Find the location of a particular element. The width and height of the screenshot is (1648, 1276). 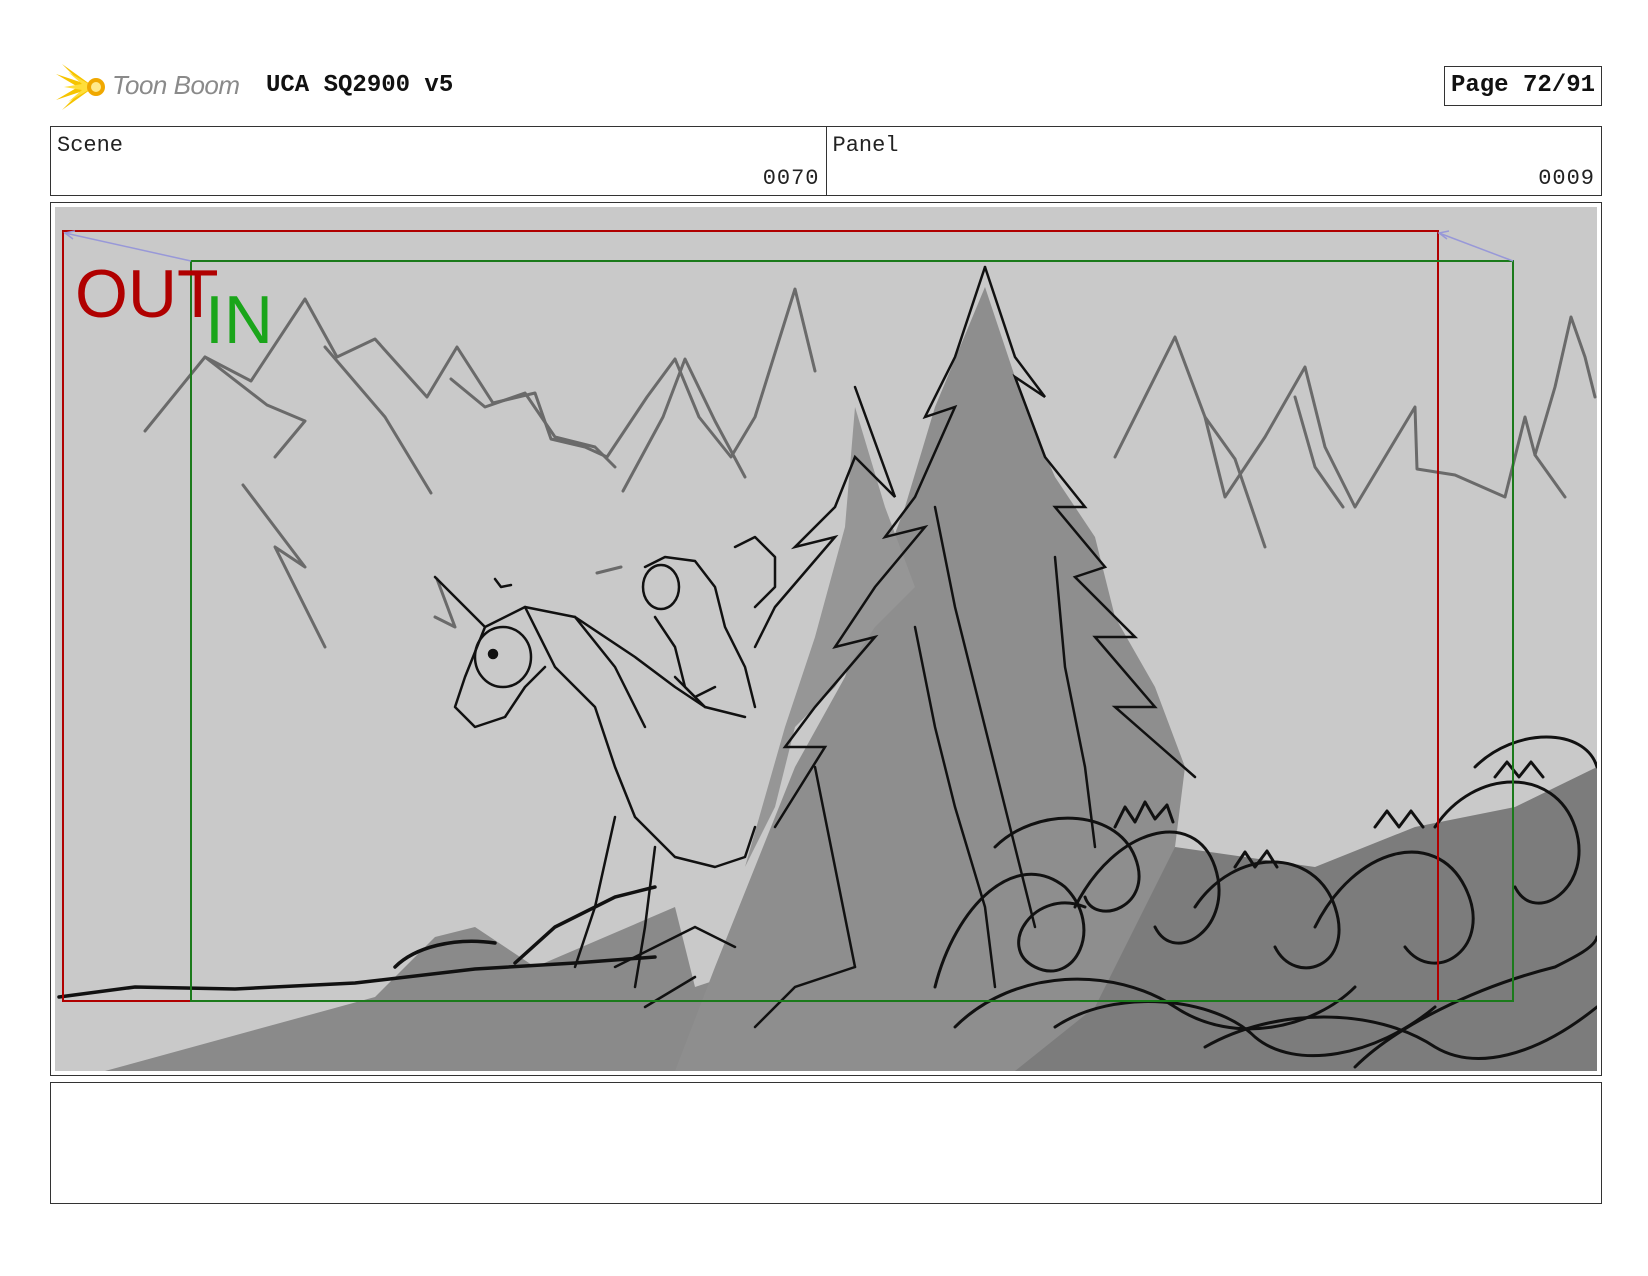

in-label: IN is located at coordinates (239, 320).